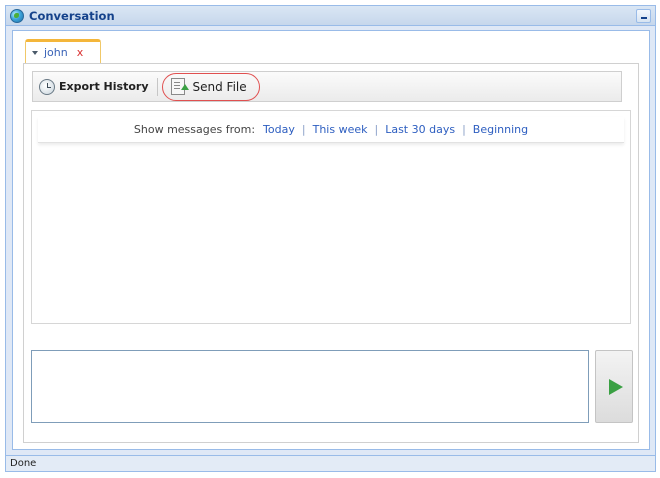  Describe the element at coordinates (35, 52) in the screenshot. I see `chevron-down-icon` at that location.